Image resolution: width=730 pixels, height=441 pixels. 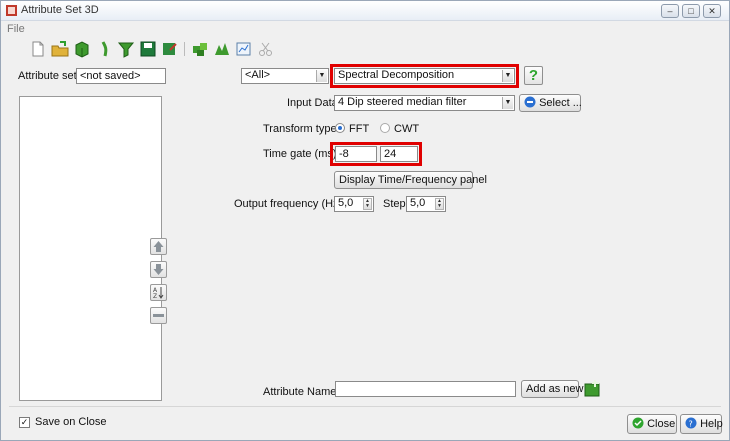 I want to click on attribute-name-field, so click(x=425, y=389).